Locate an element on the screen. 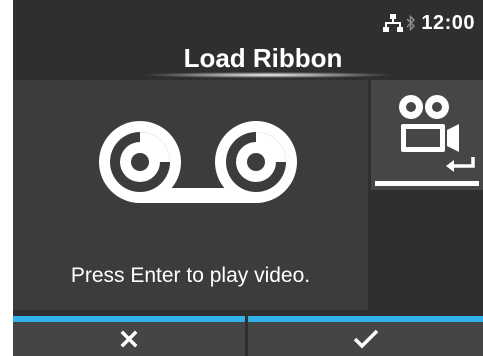 Image resolution: width=483 pixels, height=356 pixels. play-video-button is located at coordinates (427, 135).